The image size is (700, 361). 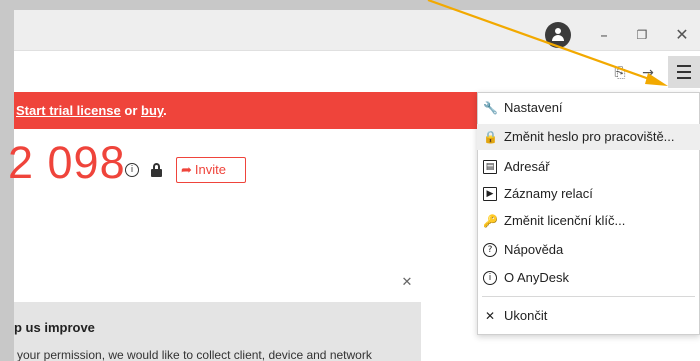 I want to click on menu-item-about: i O AnyDesk, so click(x=588, y=278).